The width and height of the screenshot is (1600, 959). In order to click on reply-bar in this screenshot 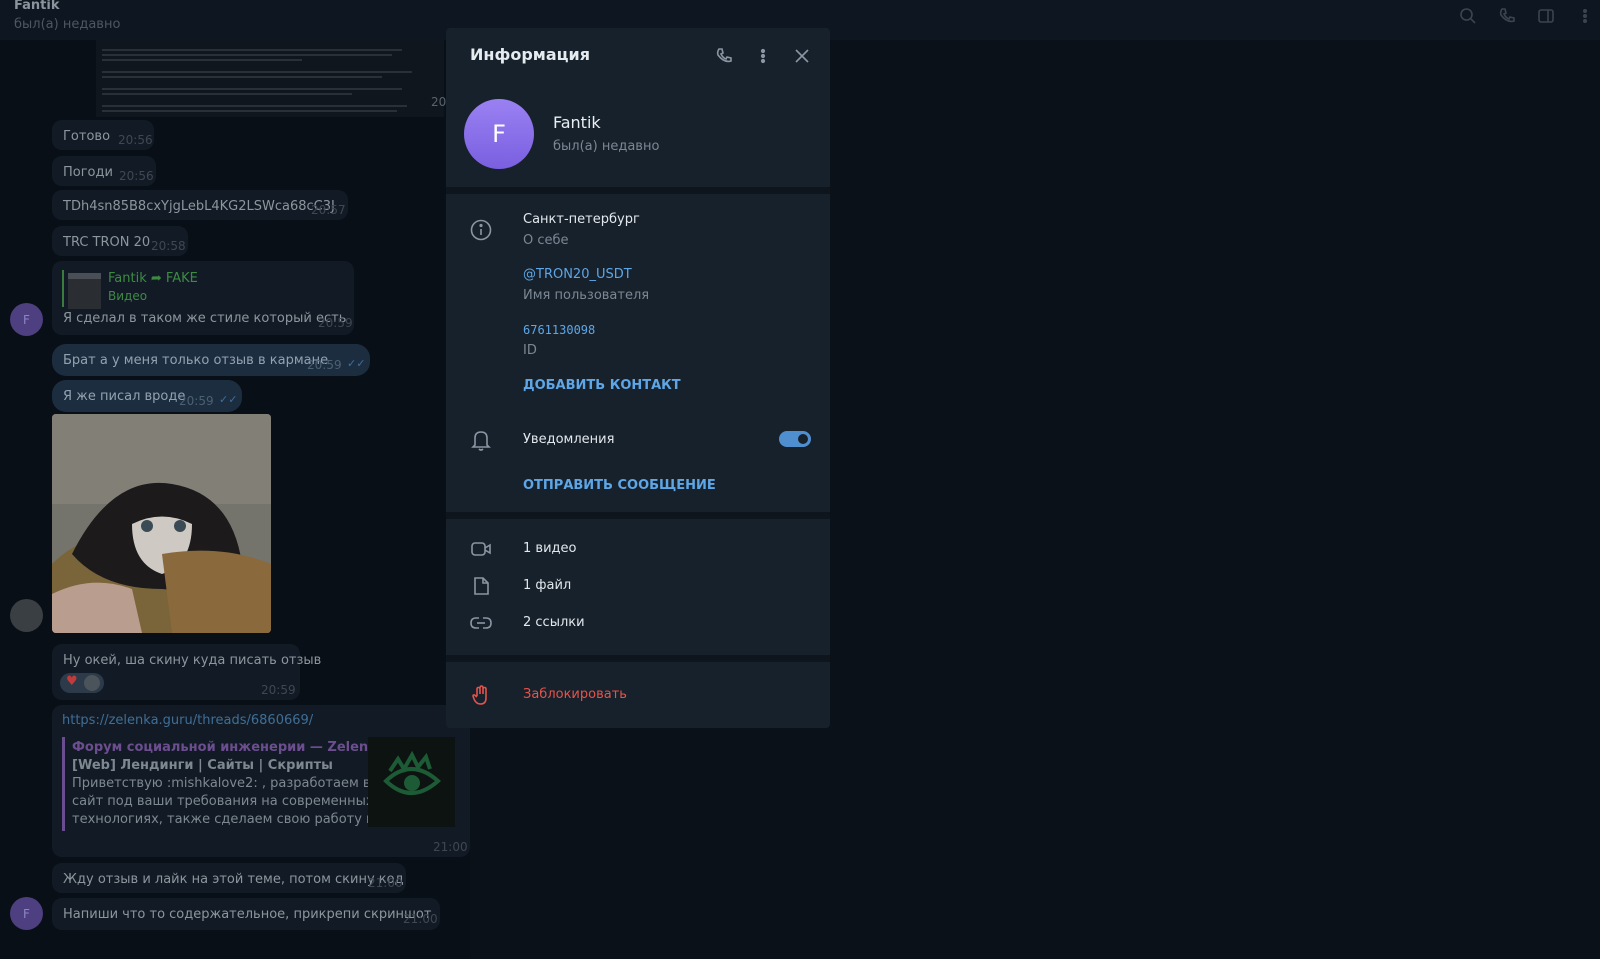, I will do `click(63, 288)`.